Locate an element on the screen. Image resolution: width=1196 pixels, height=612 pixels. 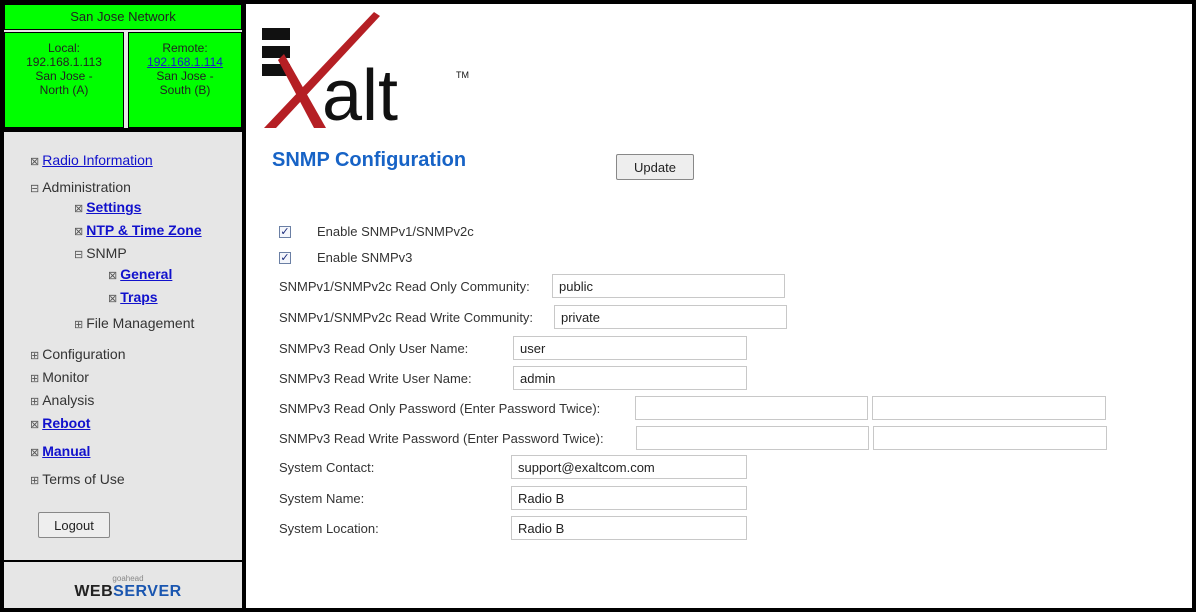
ro-password-confirm-input is located at coordinates (989, 408).